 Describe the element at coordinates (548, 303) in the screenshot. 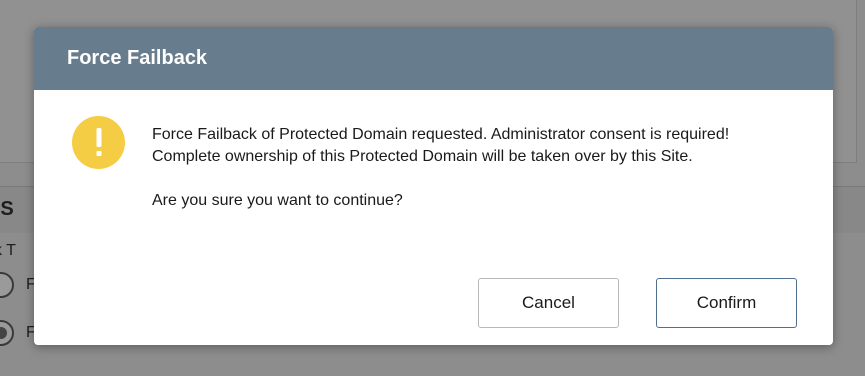

I see `cancel-button: Cancel` at that location.